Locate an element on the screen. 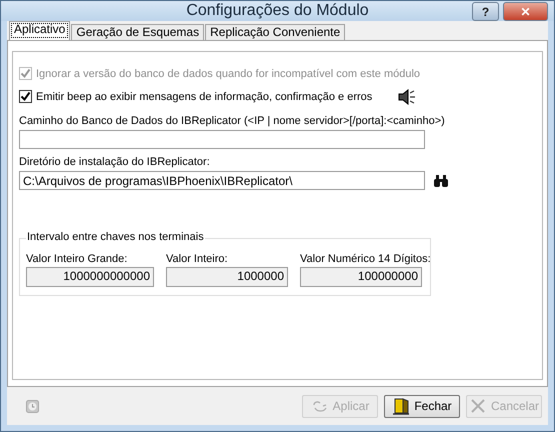 This screenshot has height=432, width=555. group-title: Intervalo entre chaves nos terminais is located at coordinates (115, 237).